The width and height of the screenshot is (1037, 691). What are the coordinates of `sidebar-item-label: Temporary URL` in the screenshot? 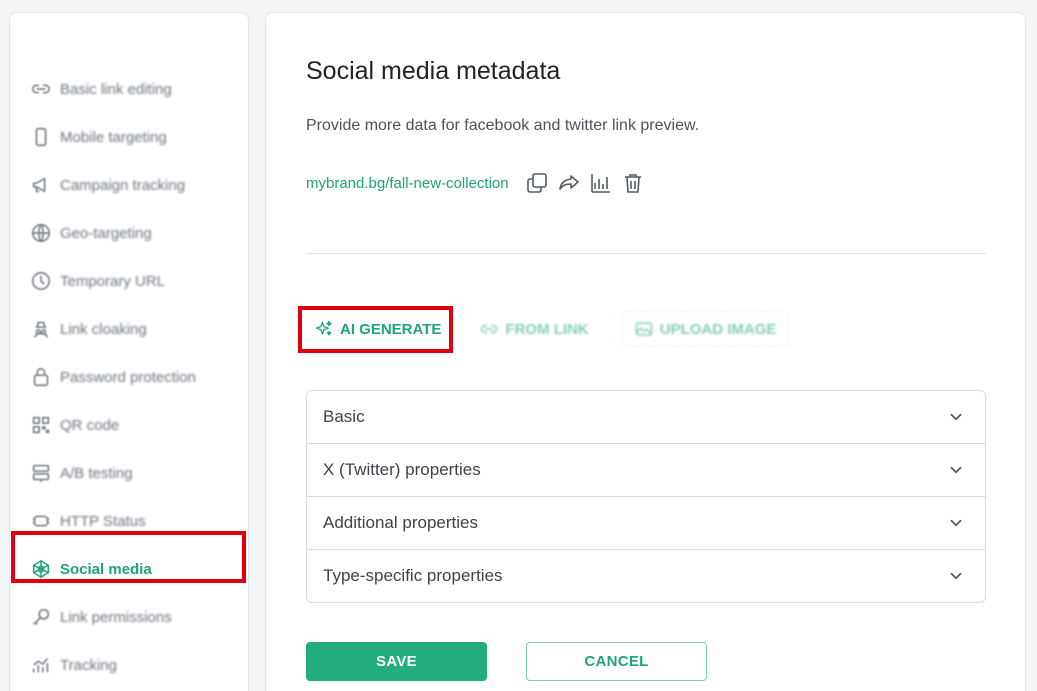 It's located at (113, 281).